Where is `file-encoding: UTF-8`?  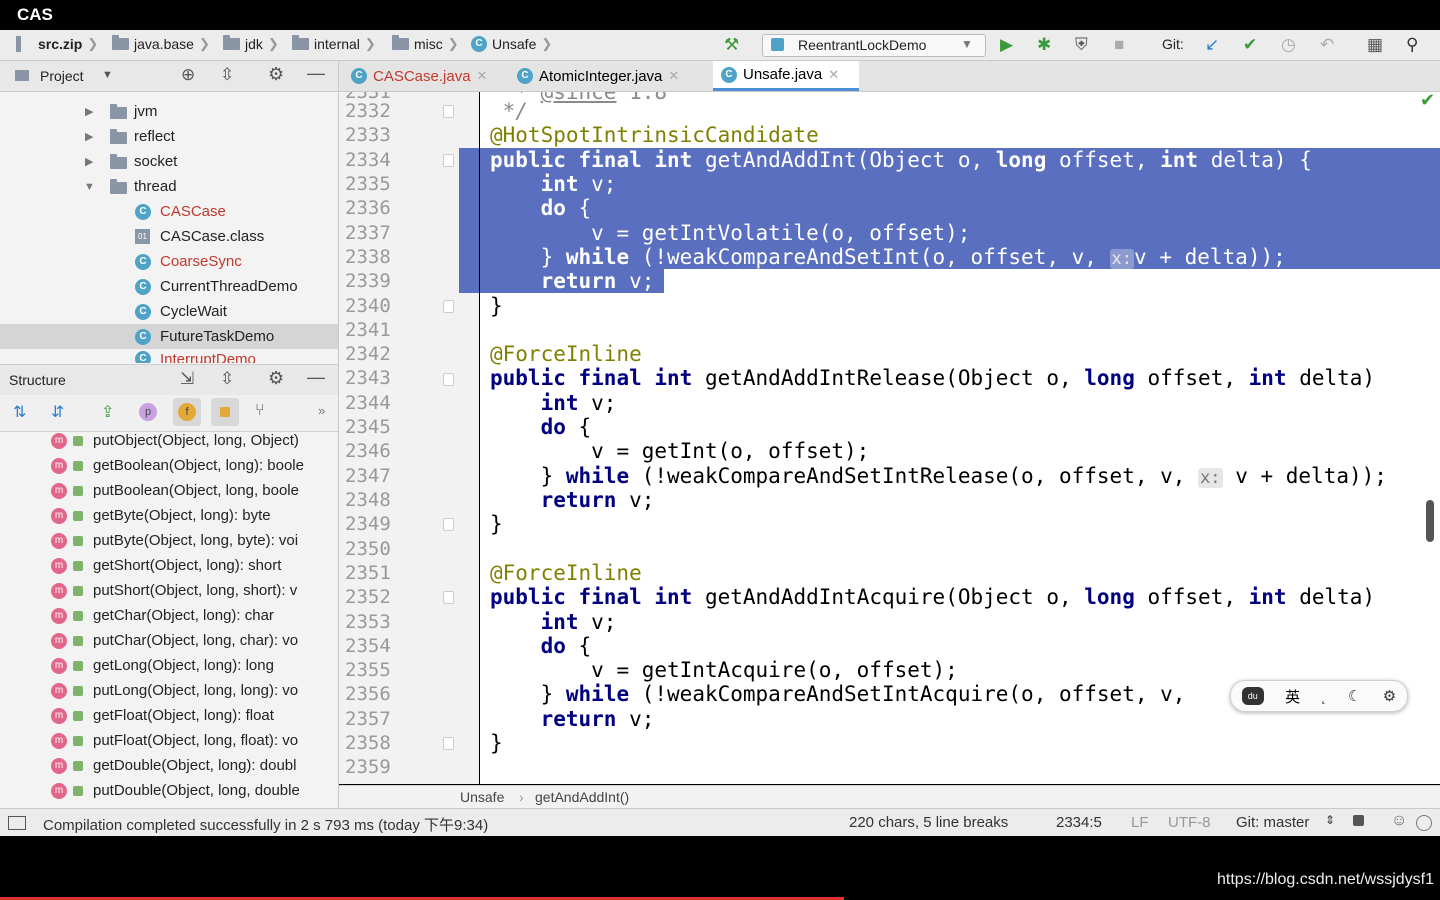 file-encoding: UTF-8 is located at coordinates (1189, 822).